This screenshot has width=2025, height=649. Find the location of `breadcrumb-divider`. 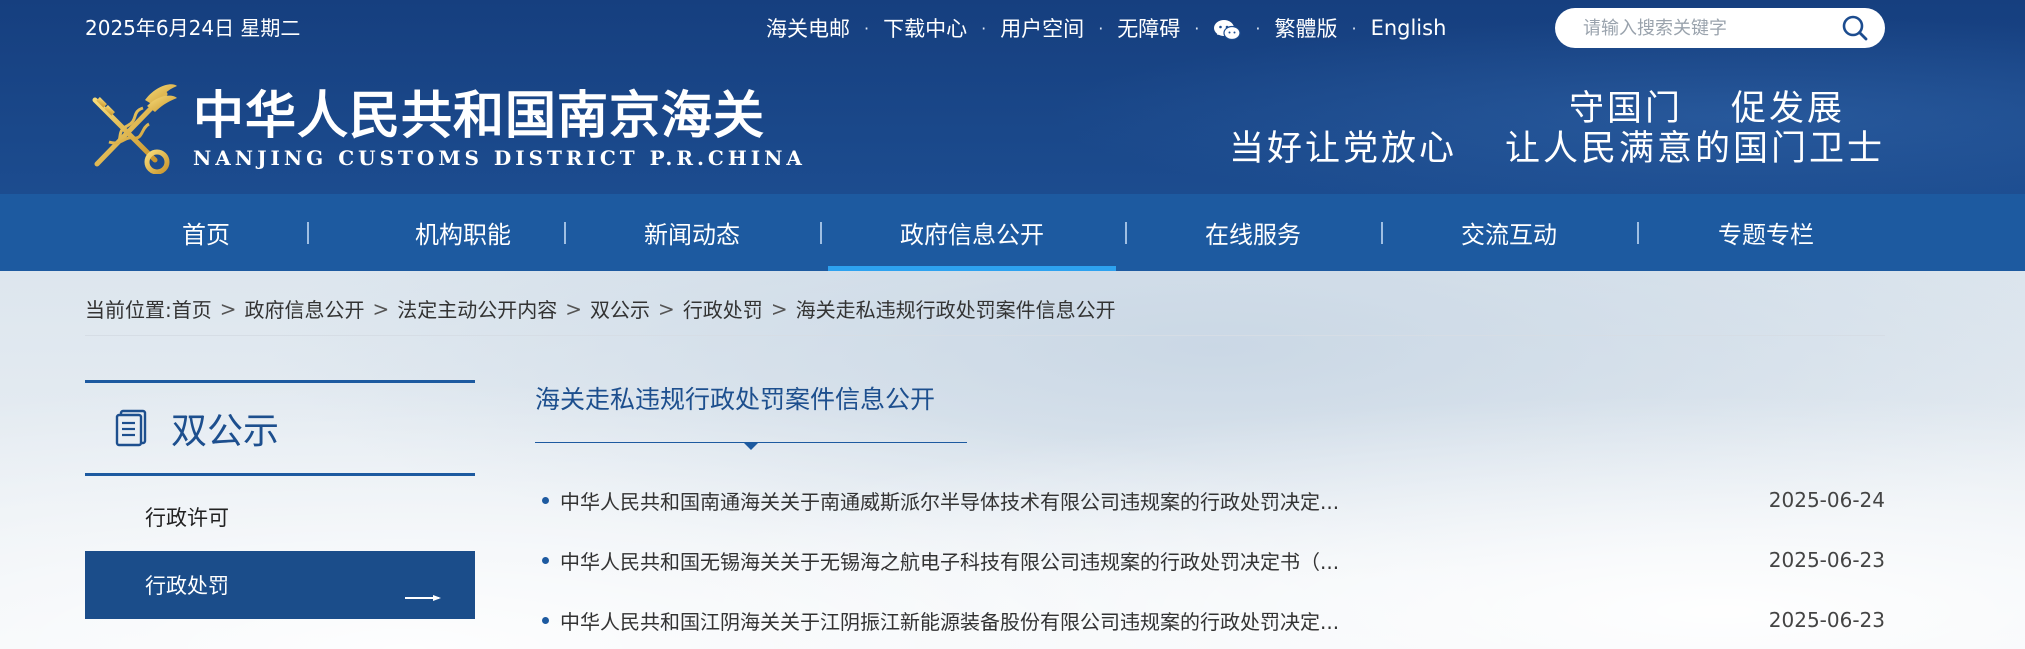

breadcrumb-divider is located at coordinates (985, 335).